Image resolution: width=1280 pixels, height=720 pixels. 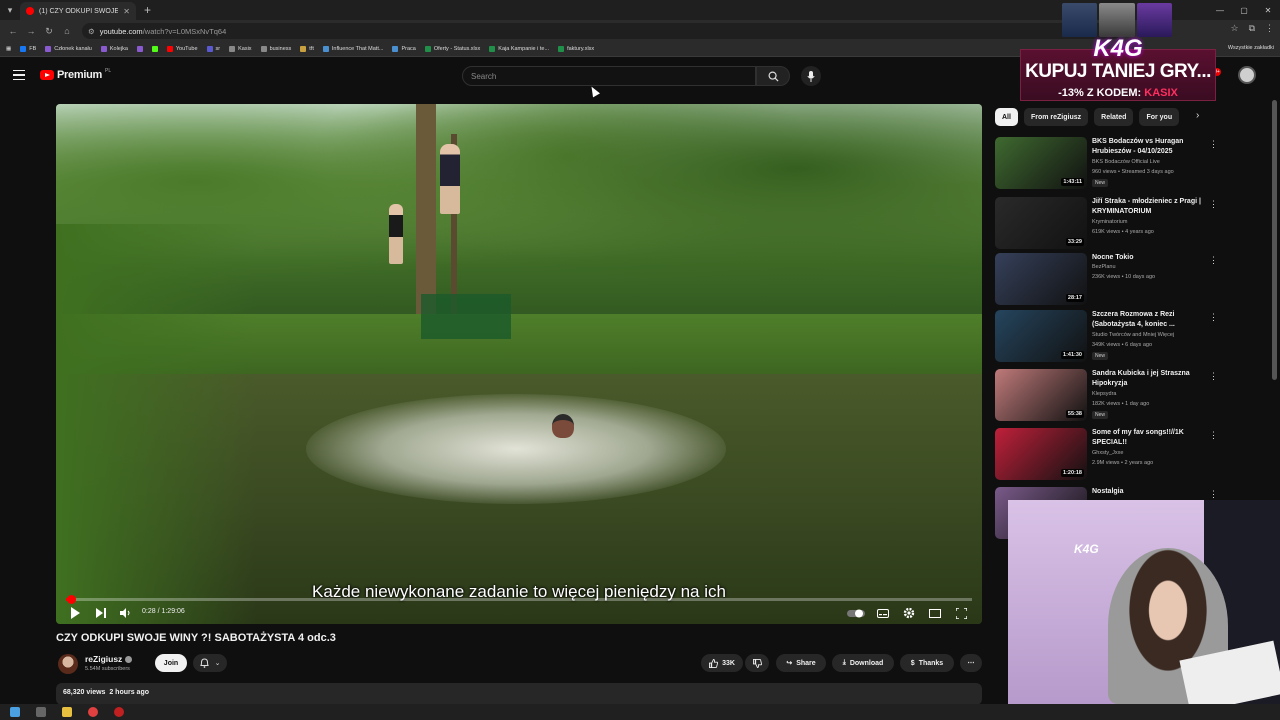 What do you see at coordinates (1104, 267) in the screenshot?
I see `channel-name: BezPlanu` at bounding box center [1104, 267].